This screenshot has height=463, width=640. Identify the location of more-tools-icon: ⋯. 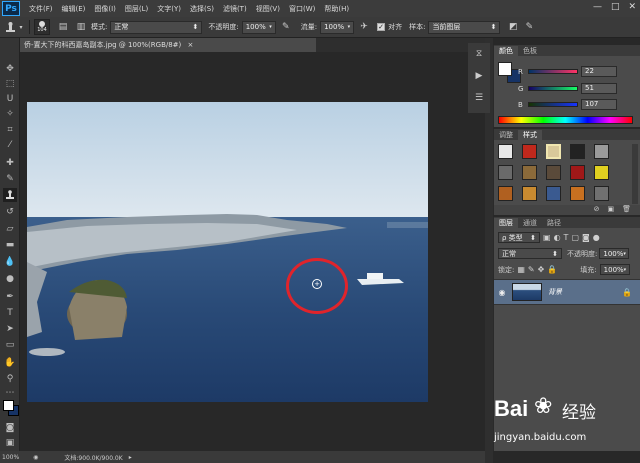
(10, 393).